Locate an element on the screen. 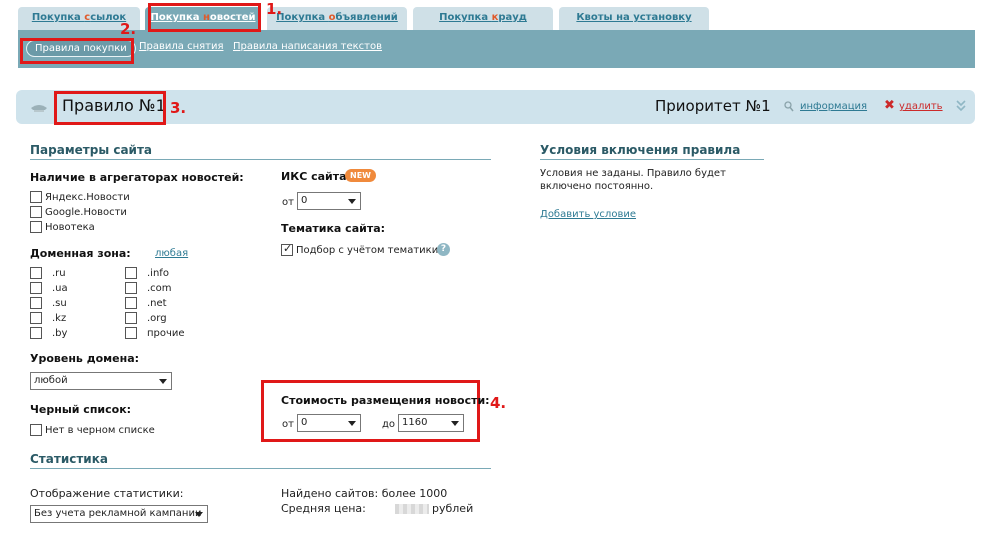 Image resolution: width=983 pixels, height=533 pixels. rule-priority: Приоритет №1 is located at coordinates (713, 106).